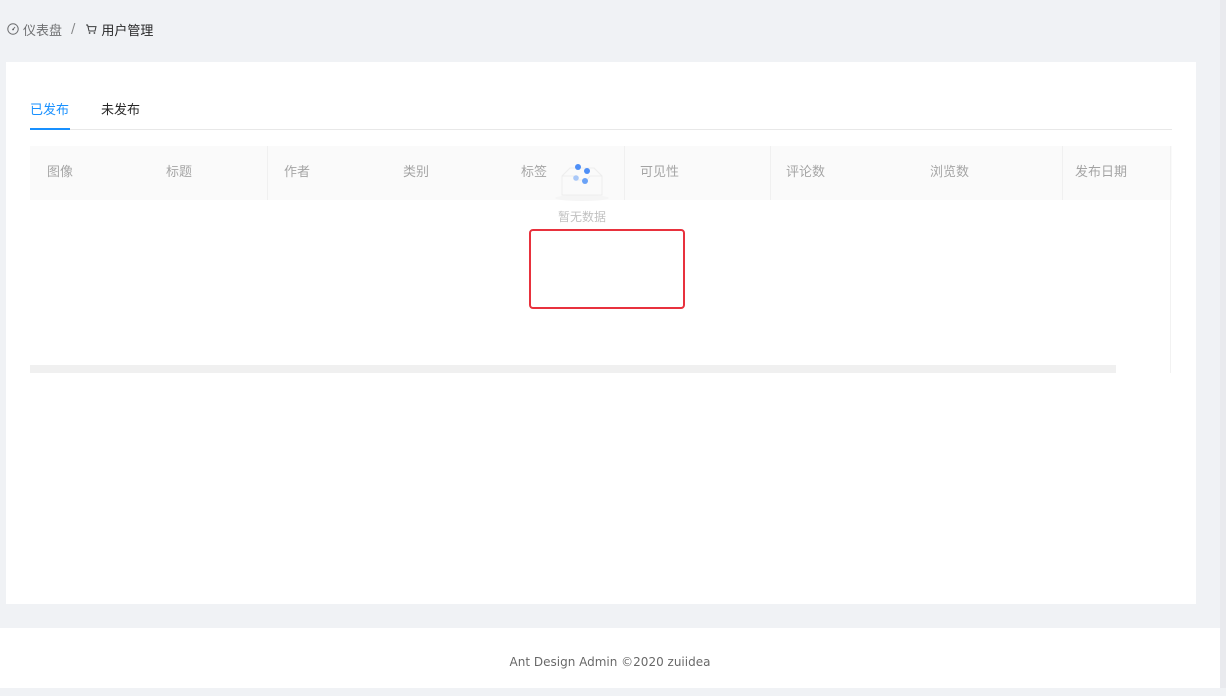 The height and width of the screenshot is (696, 1226). Describe the element at coordinates (179, 173) in the screenshot. I see `column-header-title: 标题` at that location.